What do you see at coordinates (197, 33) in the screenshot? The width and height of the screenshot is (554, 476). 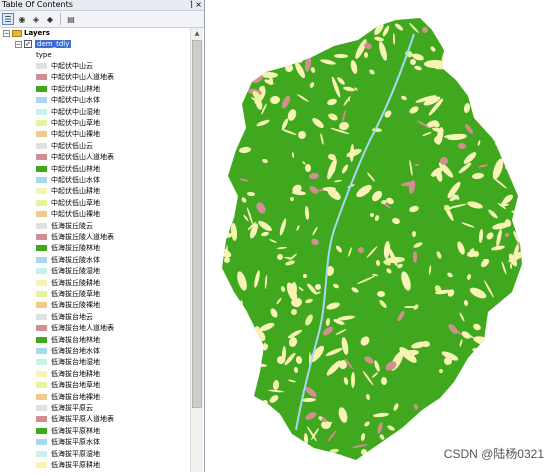 I see `scroll-up-arrow-icon: ▲` at bounding box center [197, 33].